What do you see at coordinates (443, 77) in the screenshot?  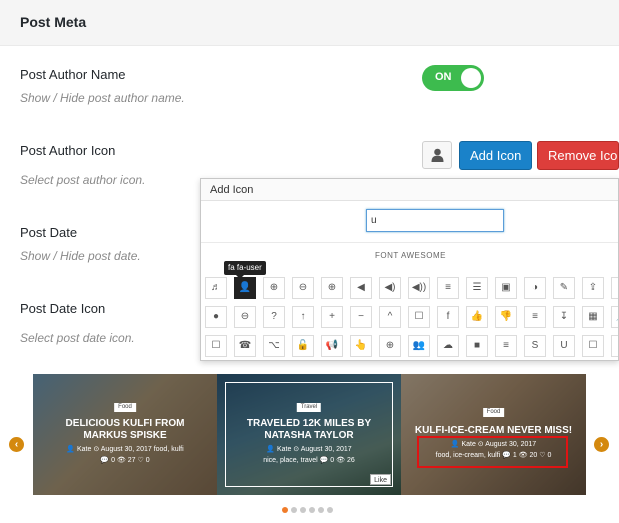 I see `toggle-label: ON` at bounding box center [443, 77].